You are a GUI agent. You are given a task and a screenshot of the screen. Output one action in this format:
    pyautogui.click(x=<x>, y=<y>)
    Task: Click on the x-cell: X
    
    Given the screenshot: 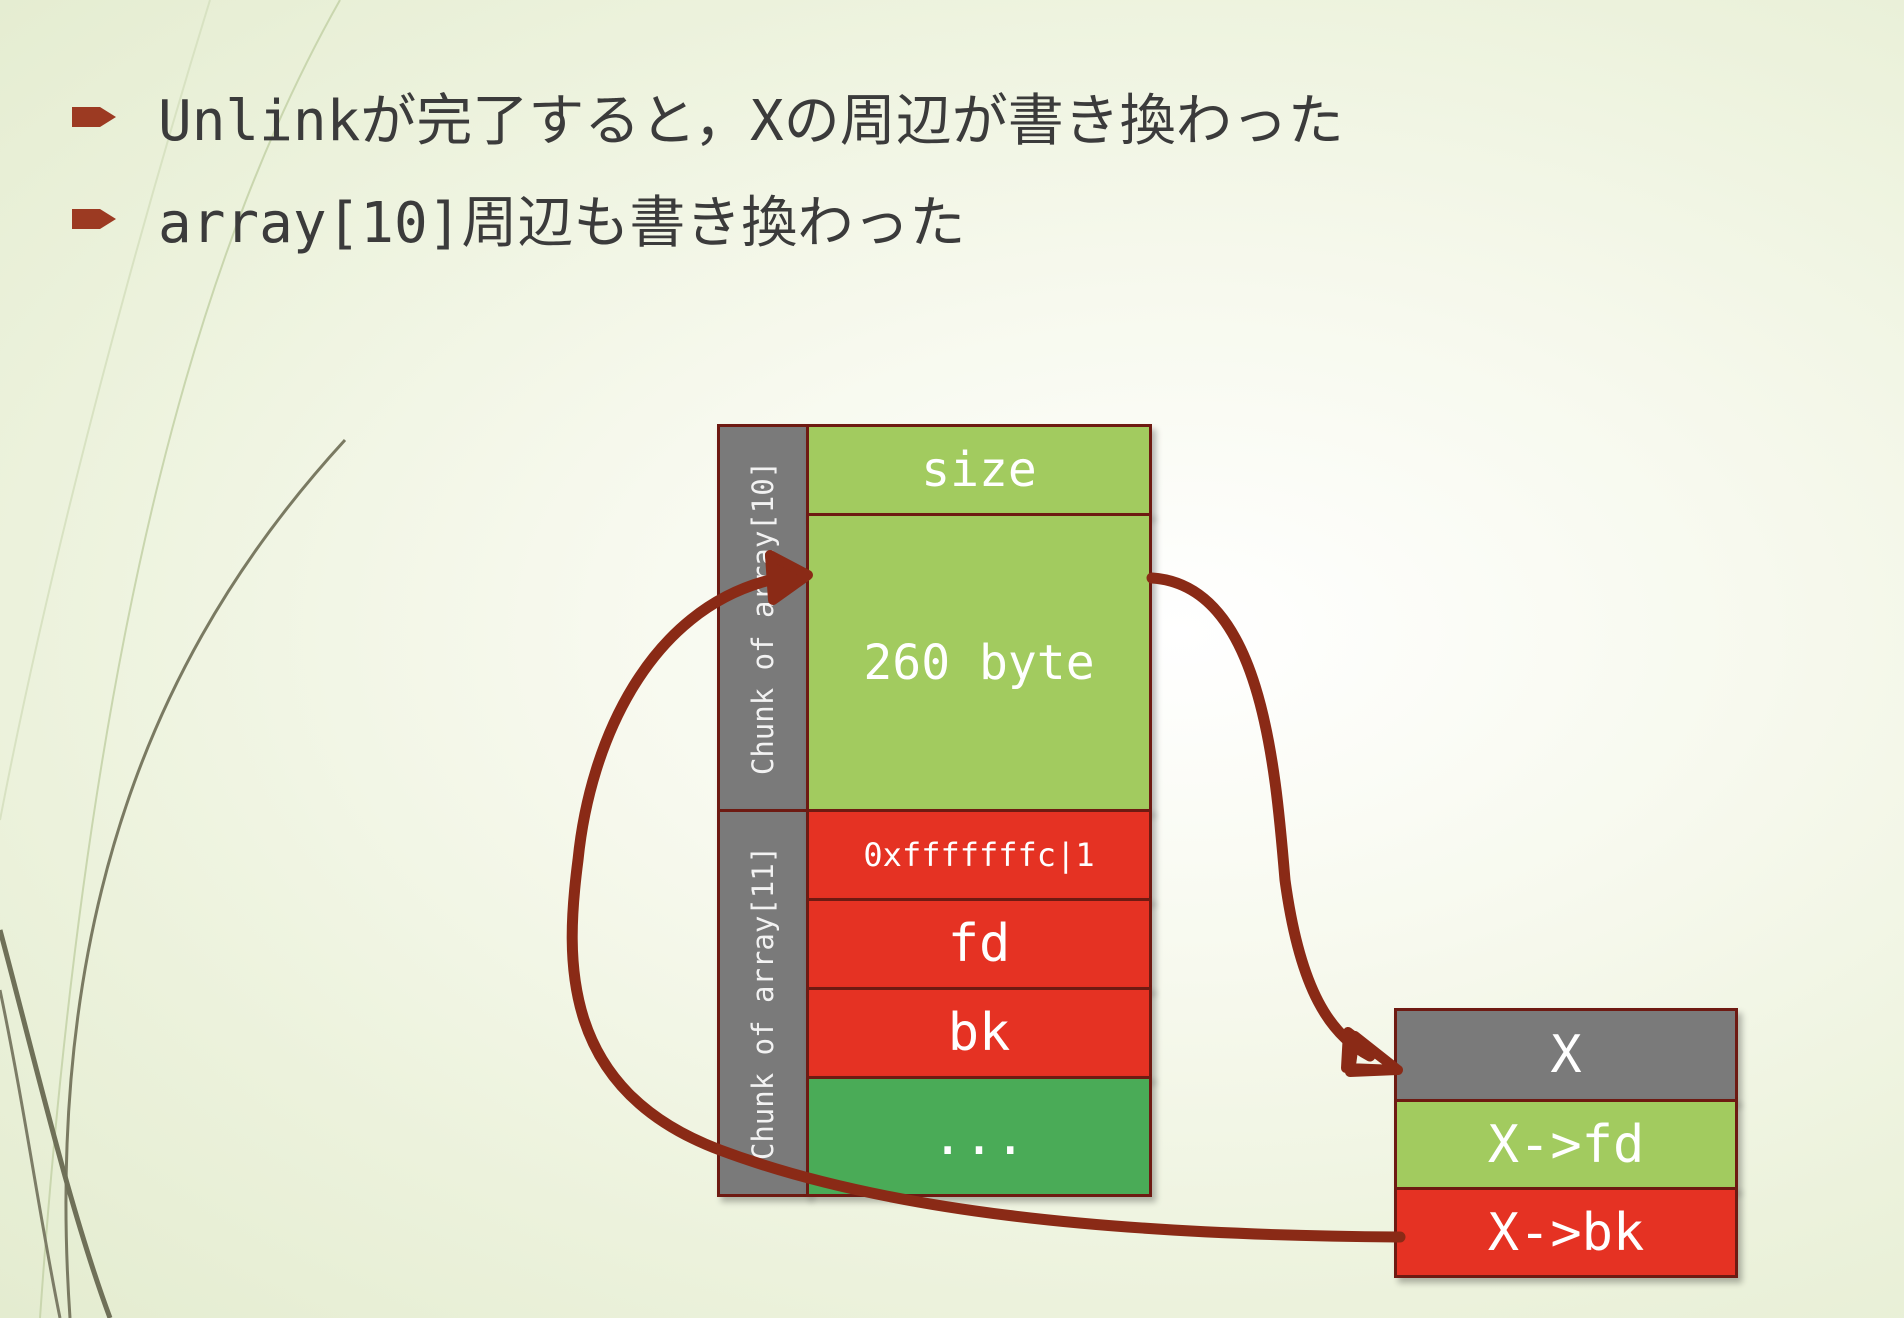 What is the action you would take?
    pyautogui.click(x=1566, y=1055)
    